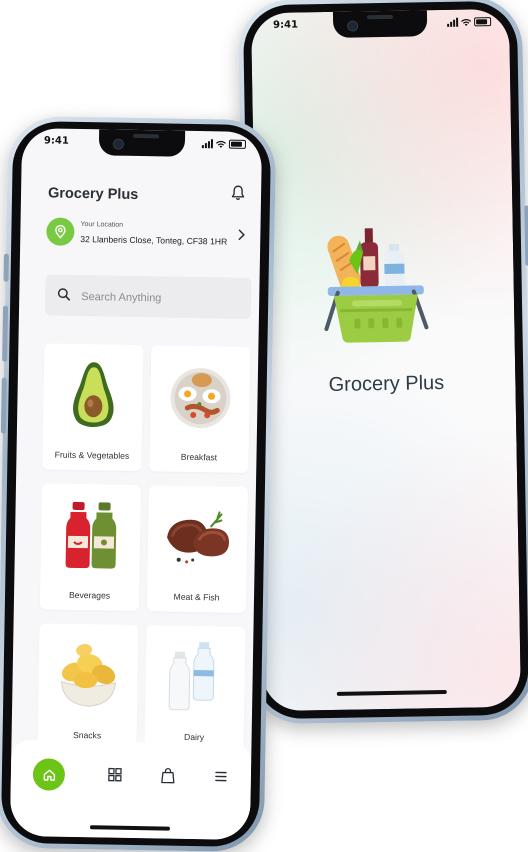  Describe the element at coordinates (161, 298) in the screenshot. I see `search-input` at that location.